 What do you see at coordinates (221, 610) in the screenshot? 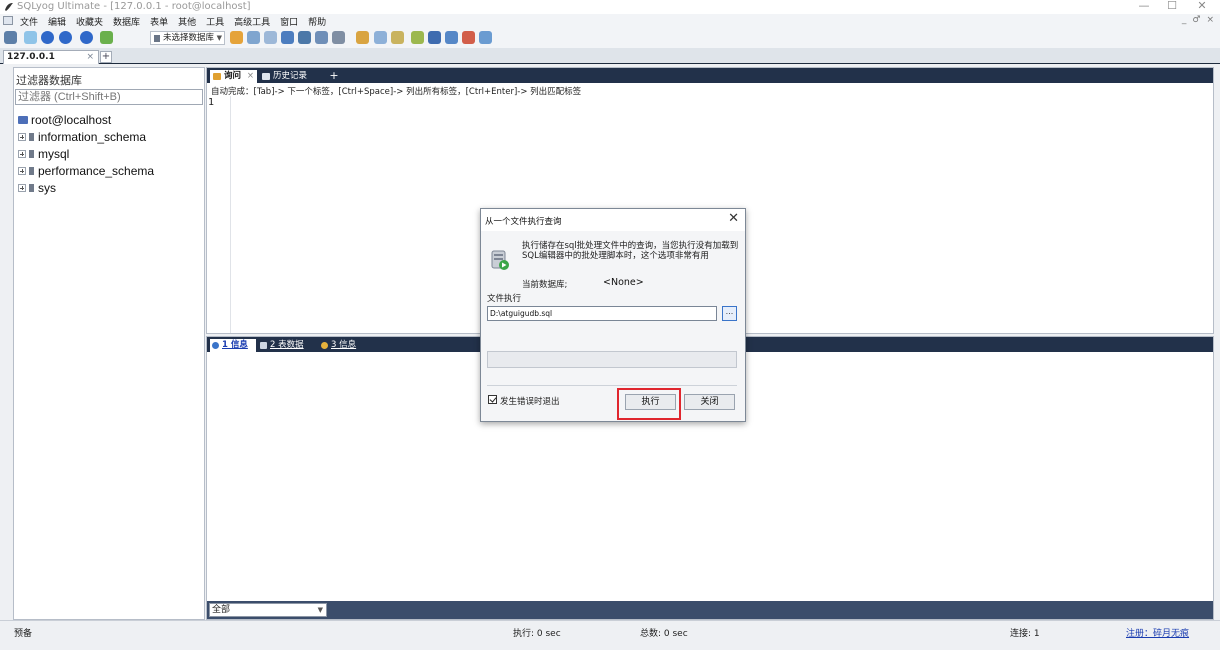
I see `result-filter-value: 全部` at bounding box center [221, 610].